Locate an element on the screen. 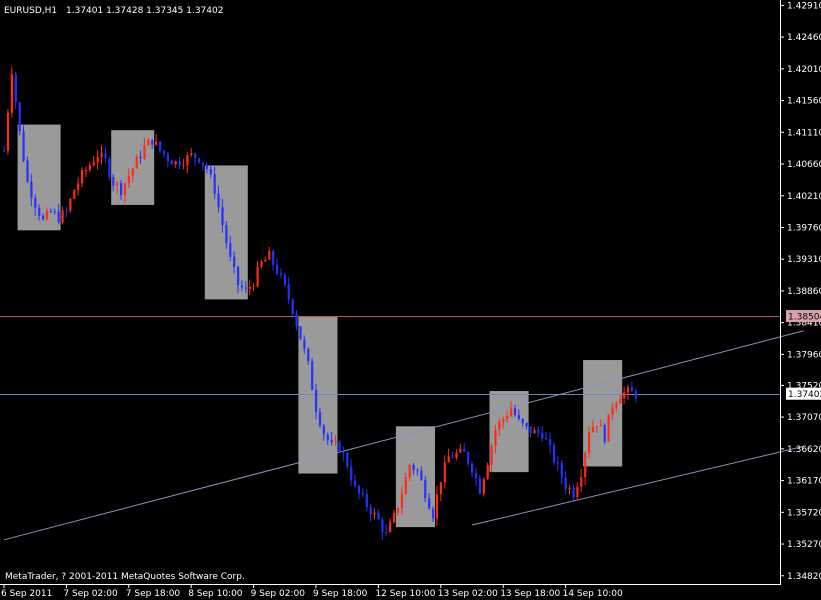 This screenshot has height=600, width=821. y-tick-label: 1.37960 is located at coordinates (804, 355).